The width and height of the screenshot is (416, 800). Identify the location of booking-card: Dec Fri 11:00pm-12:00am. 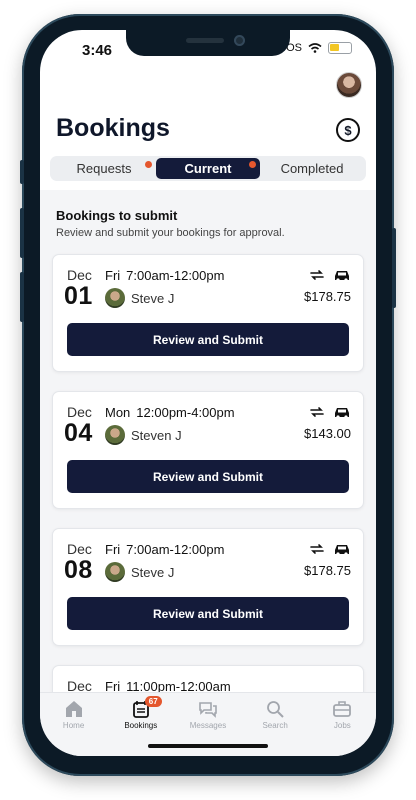
(208, 678).